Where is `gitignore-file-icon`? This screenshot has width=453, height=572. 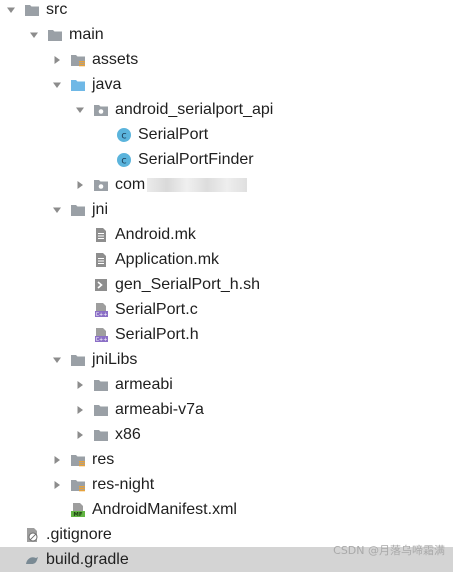 gitignore-file-icon is located at coordinates (32, 535).